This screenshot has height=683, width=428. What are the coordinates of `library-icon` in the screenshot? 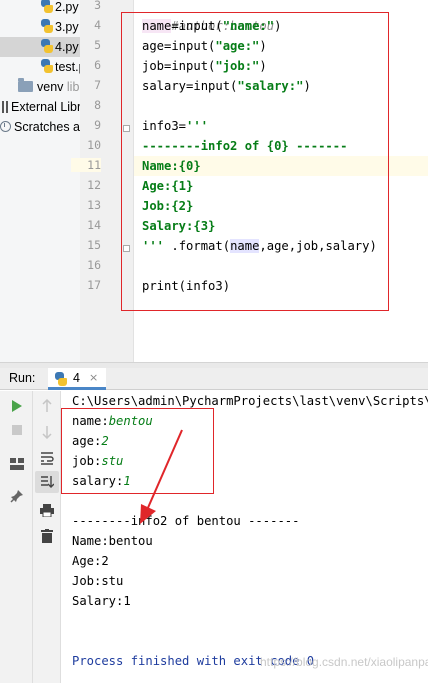 It's located at (5, 107).